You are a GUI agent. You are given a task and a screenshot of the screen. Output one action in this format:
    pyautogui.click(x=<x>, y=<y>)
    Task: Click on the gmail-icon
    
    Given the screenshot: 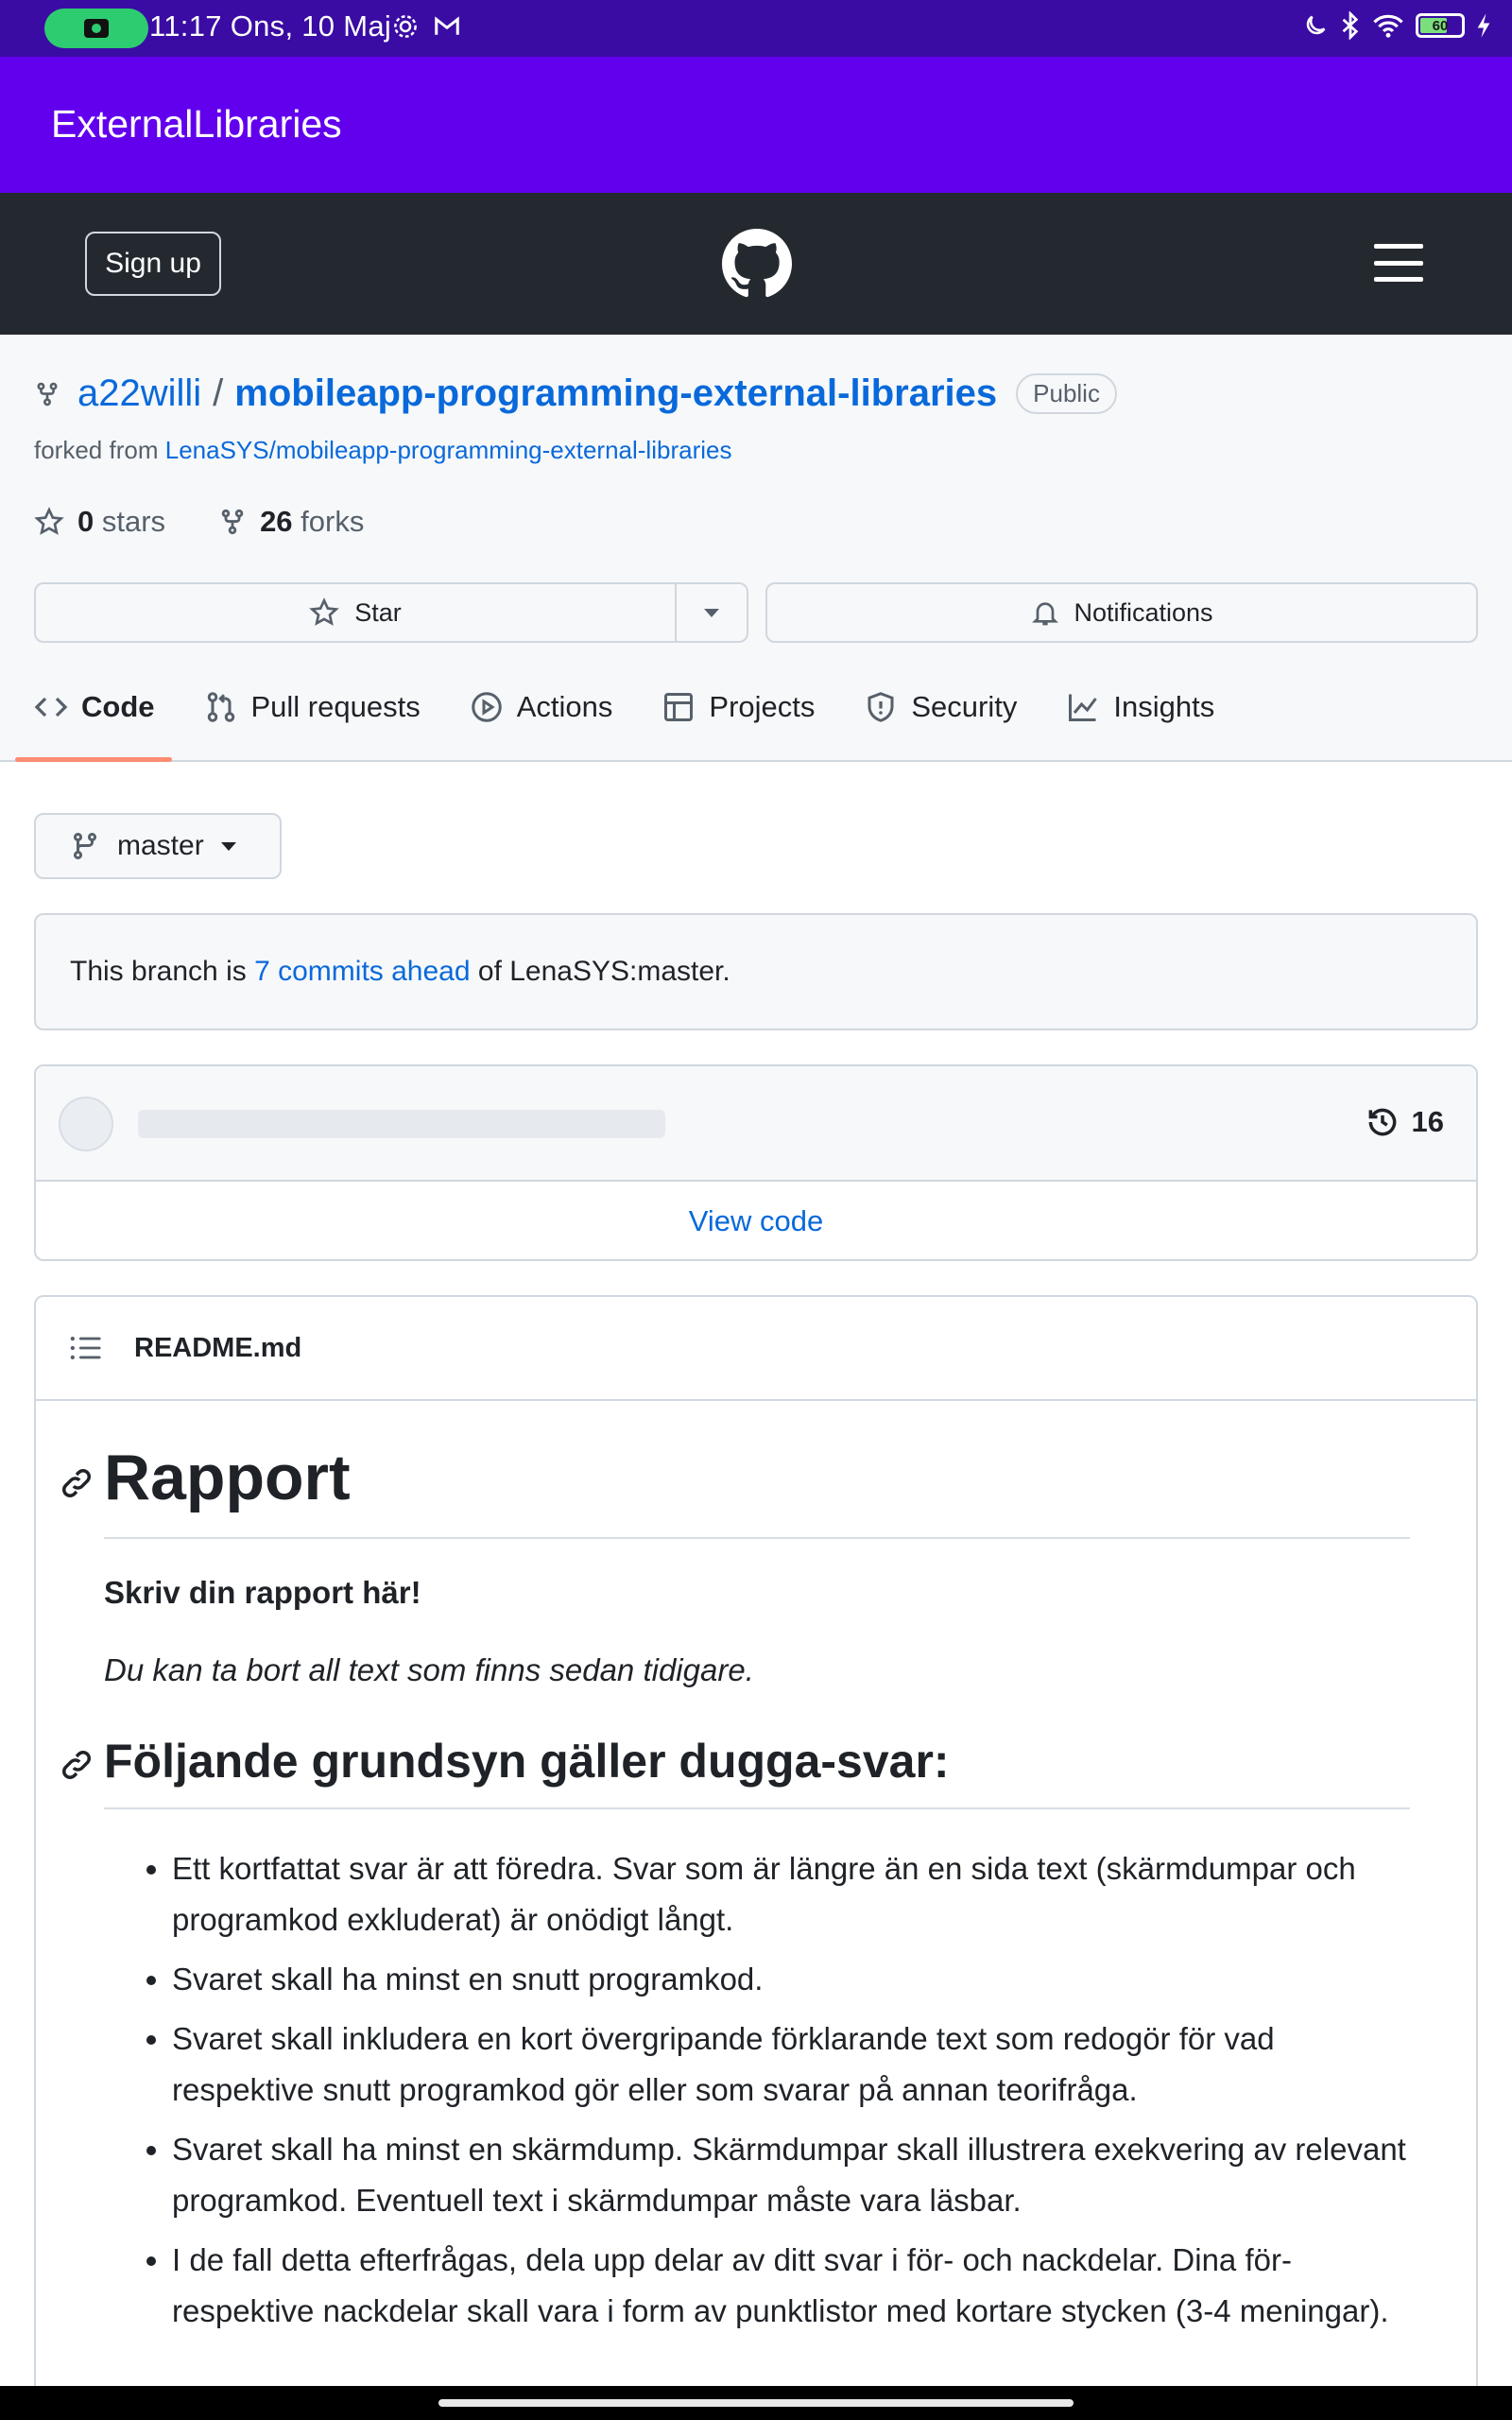 What is the action you would take?
    pyautogui.click(x=447, y=26)
    